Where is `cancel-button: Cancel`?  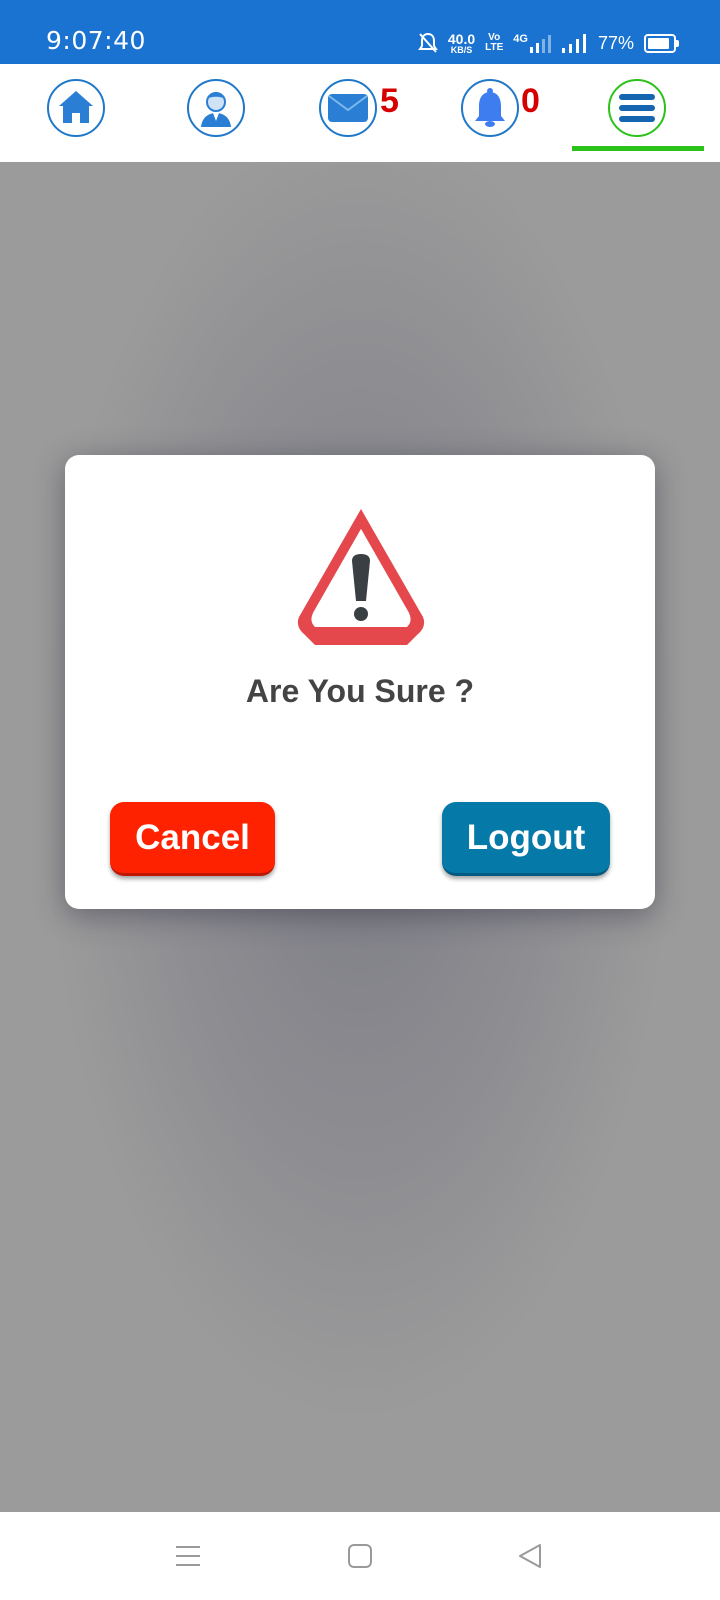 cancel-button: Cancel is located at coordinates (192, 839).